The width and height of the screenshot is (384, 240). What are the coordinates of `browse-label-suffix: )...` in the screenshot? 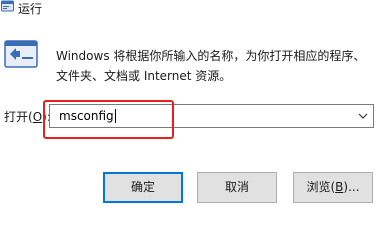 It's located at (351, 187).